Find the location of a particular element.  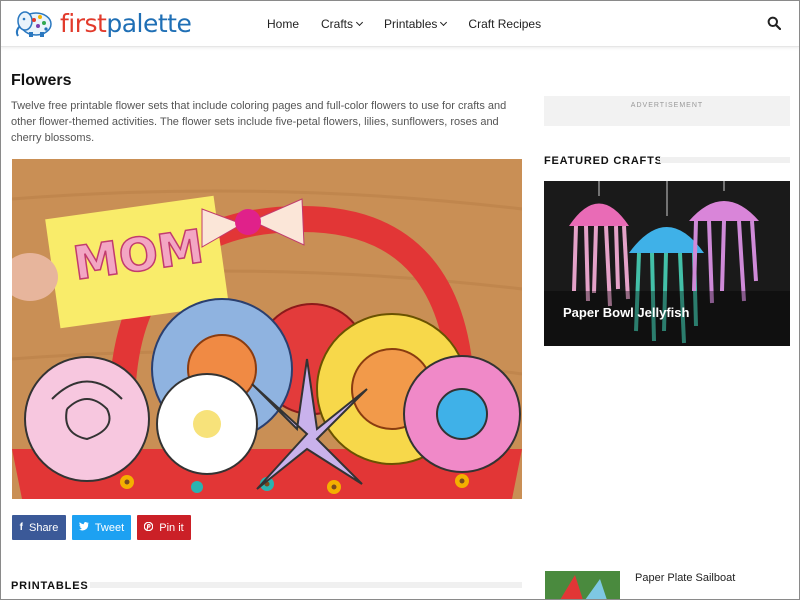

jellyfish-image is located at coordinates (667, 263).